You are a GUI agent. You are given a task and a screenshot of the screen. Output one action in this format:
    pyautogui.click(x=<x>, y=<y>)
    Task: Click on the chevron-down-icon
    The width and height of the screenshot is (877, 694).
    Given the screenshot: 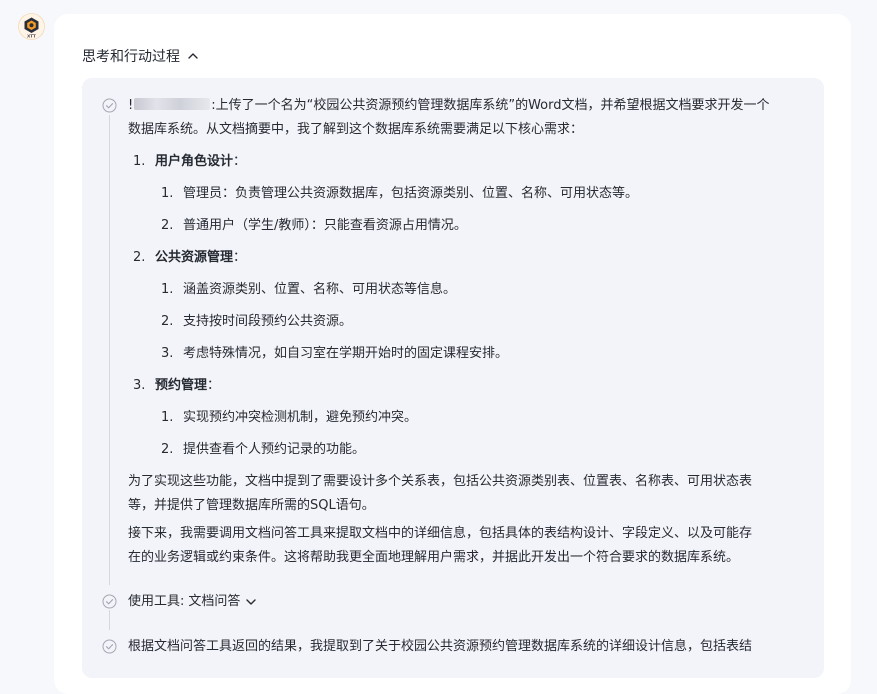 What is the action you would take?
    pyautogui.click(x=251, y=602)
    